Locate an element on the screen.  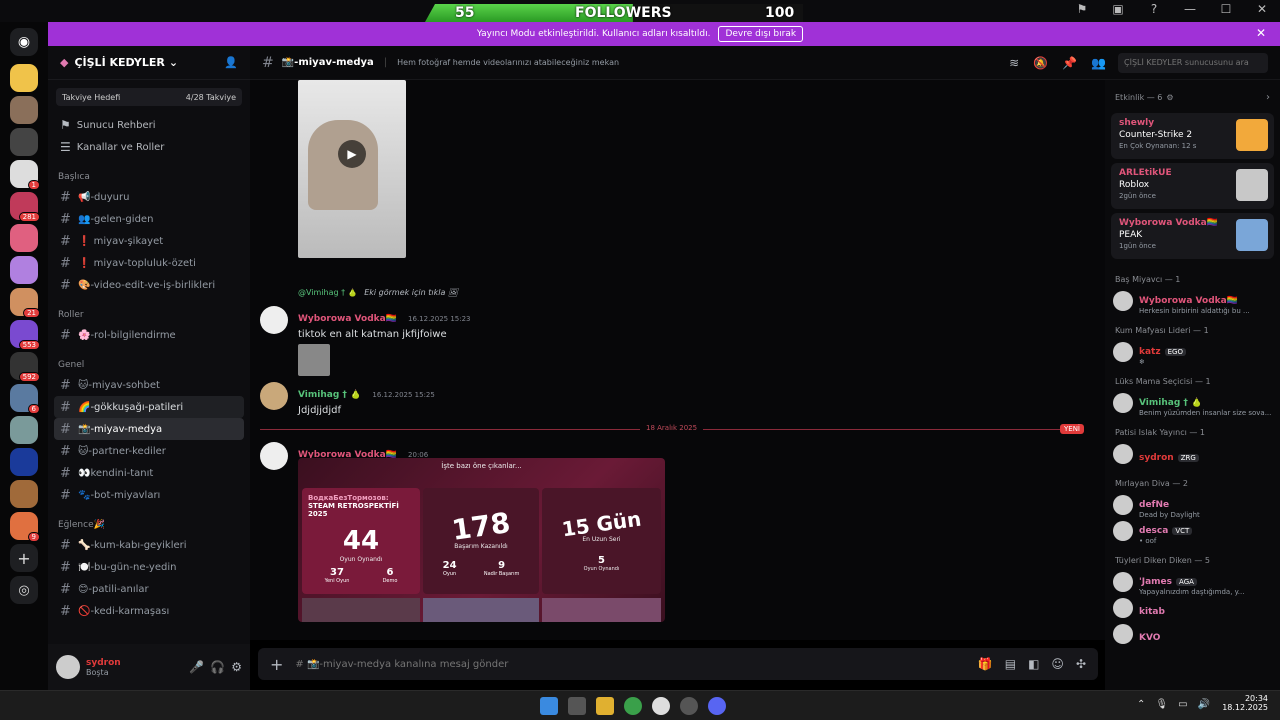
member-item: desca VCT • oof is located at coordinates (1192, 531).